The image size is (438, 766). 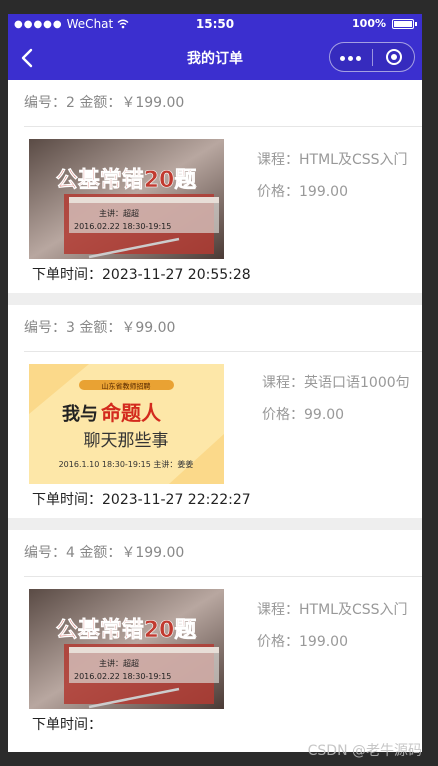 I want to click on capsule-divider, so click(x=372, y=57).